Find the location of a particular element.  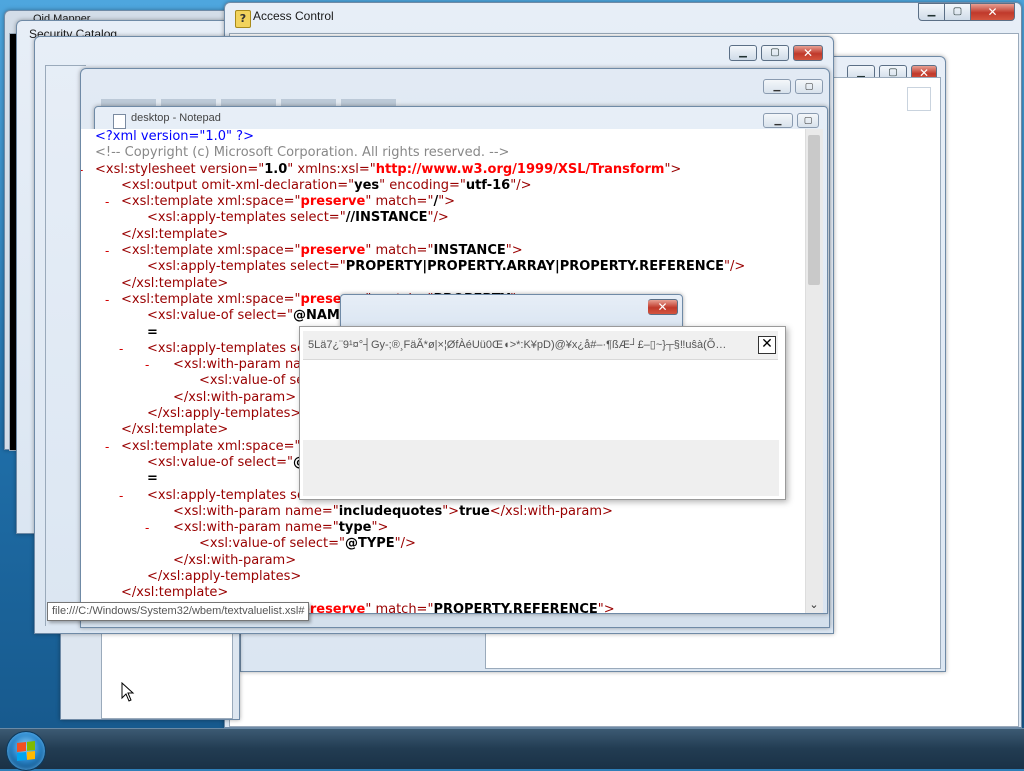

vertical-scrollbar: ⌄ is located at coordinates (814, 371).